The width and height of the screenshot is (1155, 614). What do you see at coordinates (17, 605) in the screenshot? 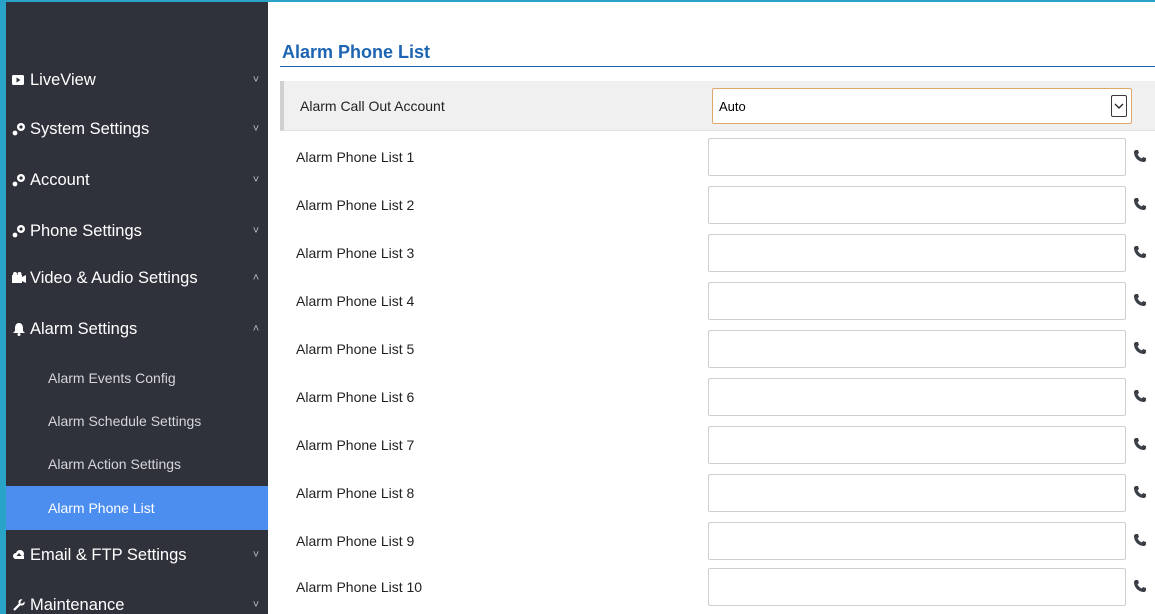
I see `wrench-icon` at bounding box center [17, 605].